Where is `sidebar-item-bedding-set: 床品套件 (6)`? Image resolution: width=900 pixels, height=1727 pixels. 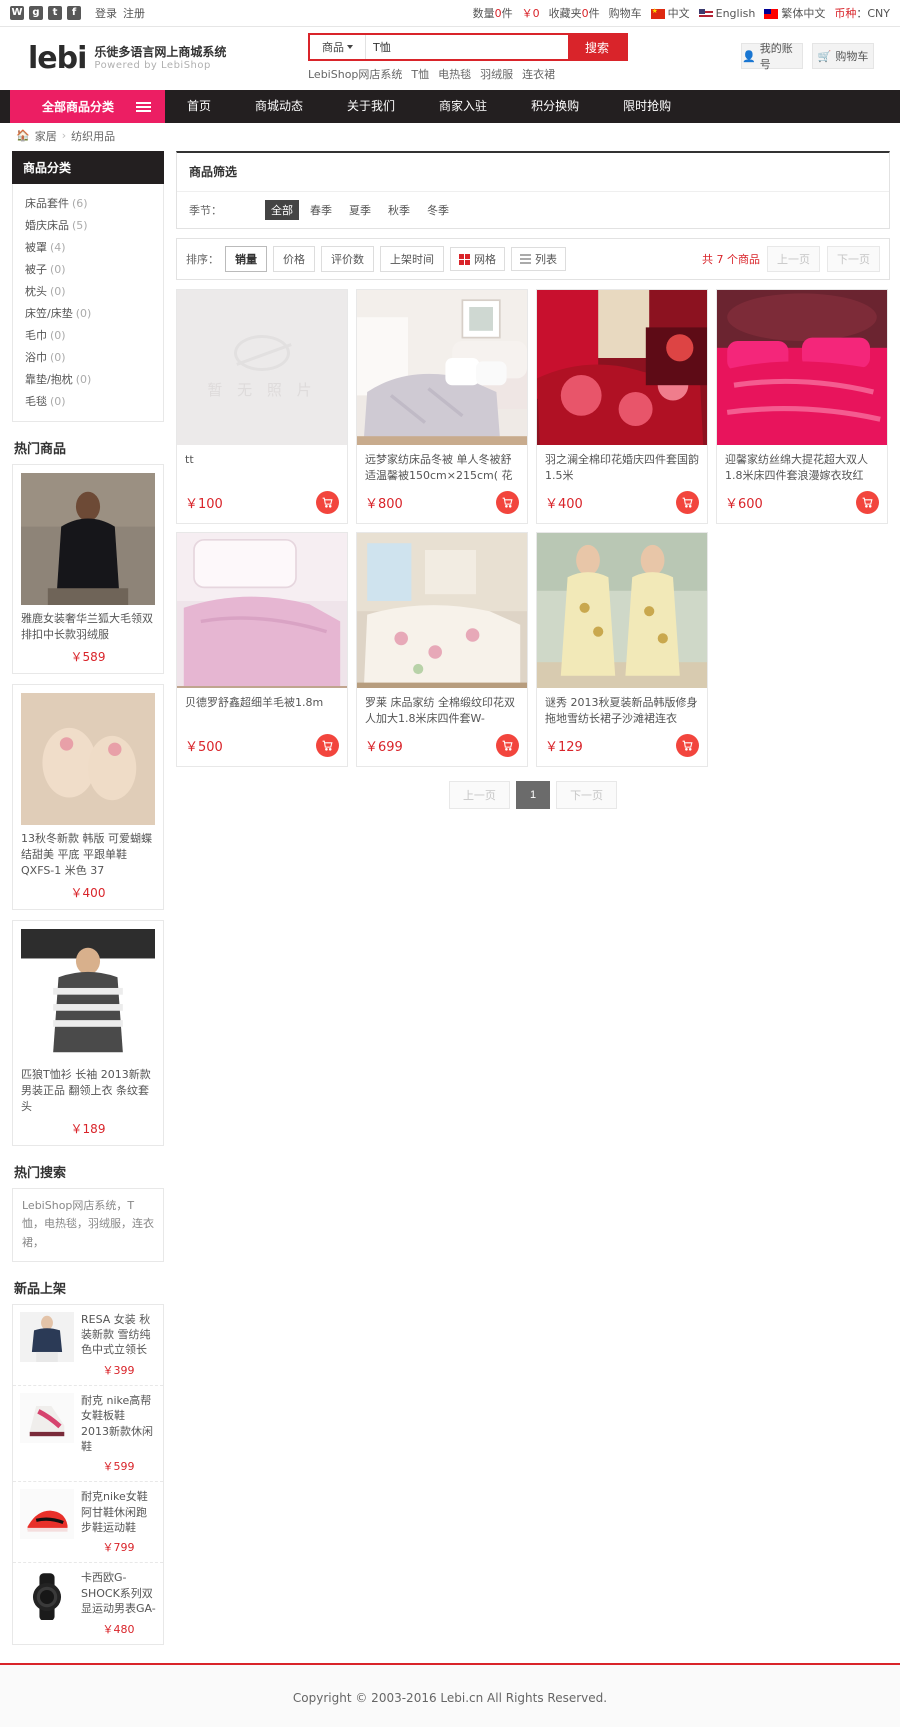 sidebar-item-bedding-set: 床品套件 (6) is located at coordinates (88, 203).